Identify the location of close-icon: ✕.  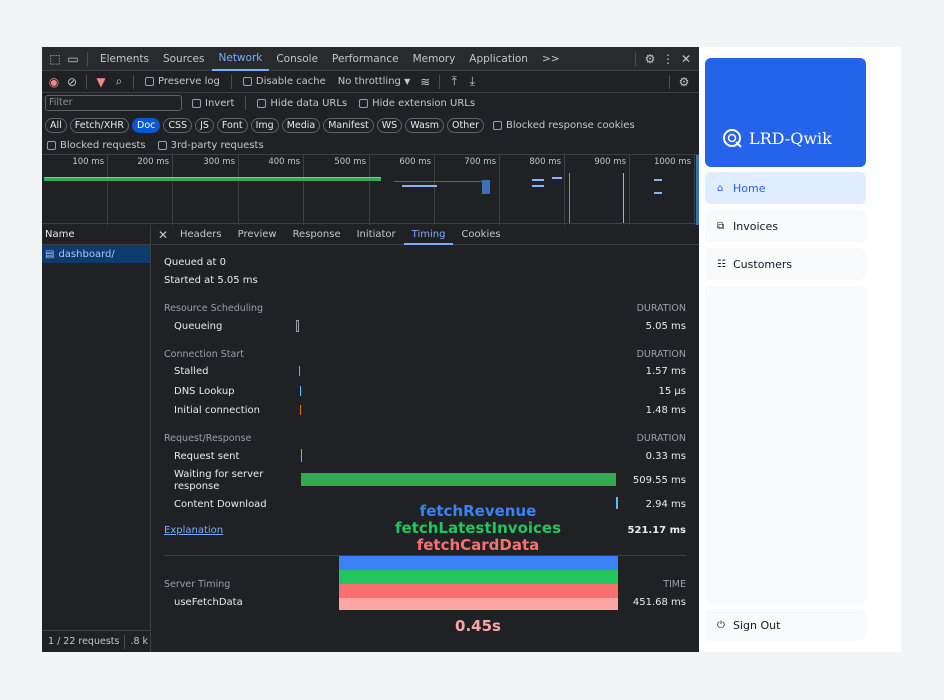
(686, 59).